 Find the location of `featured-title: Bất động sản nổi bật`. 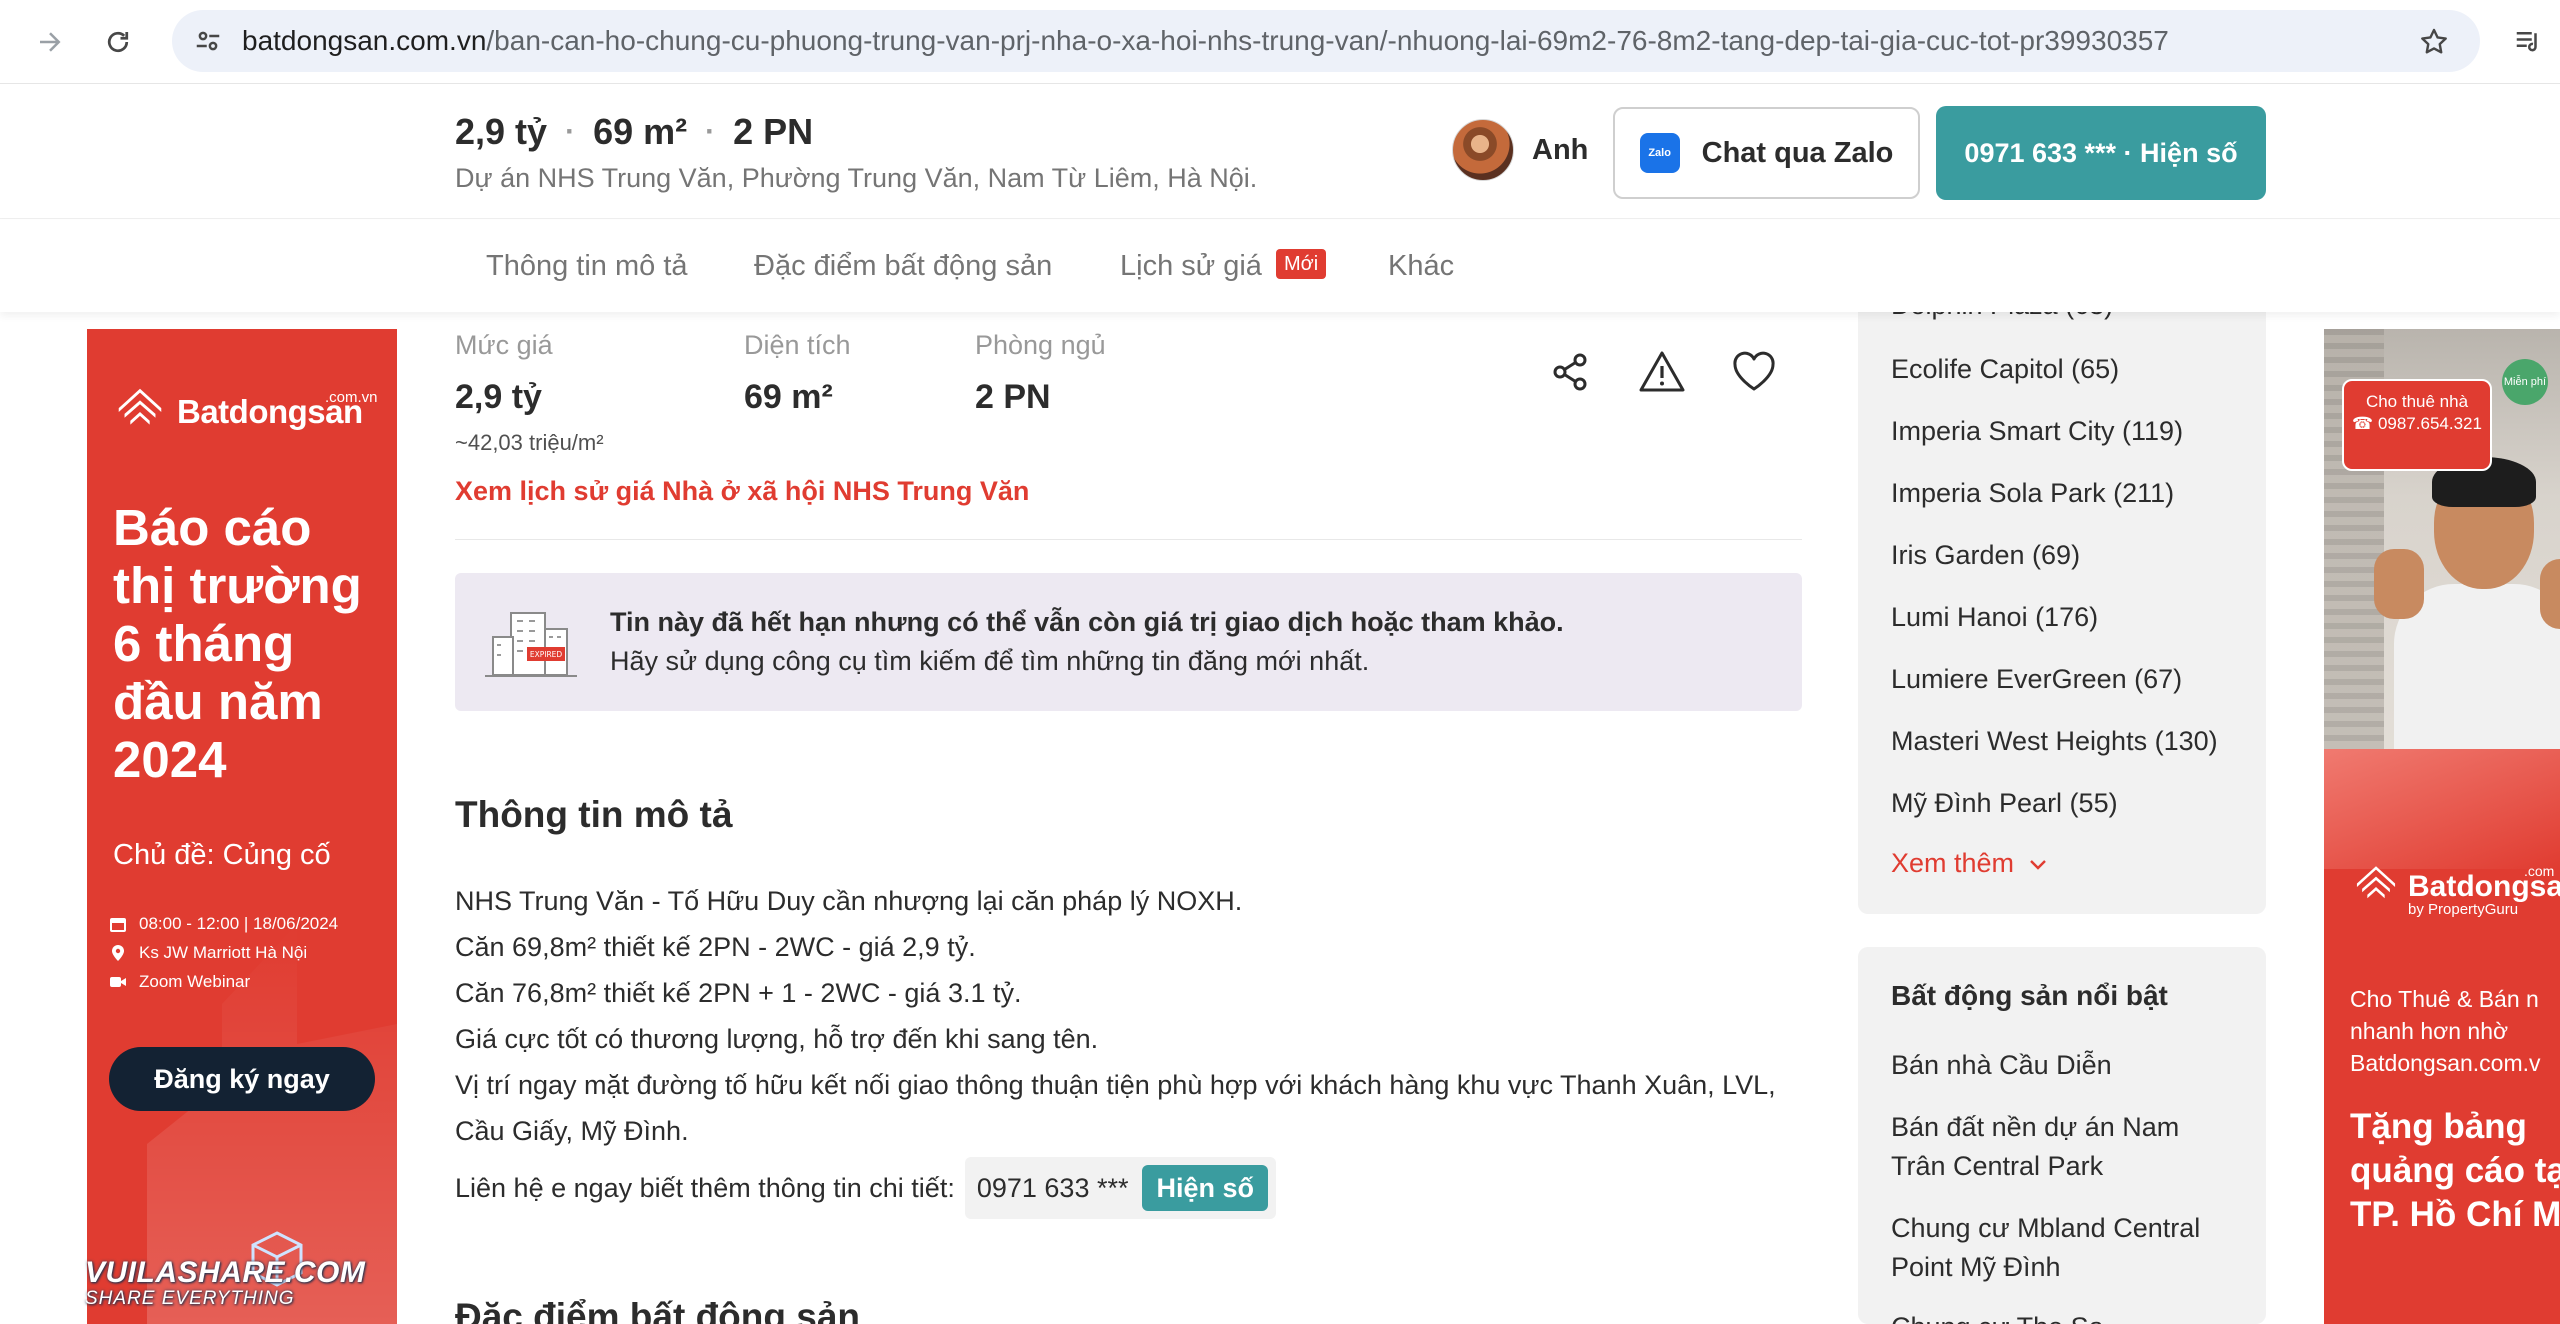

featured-title: Bất động sản nổi bật is located at coordinates (2029, 995).